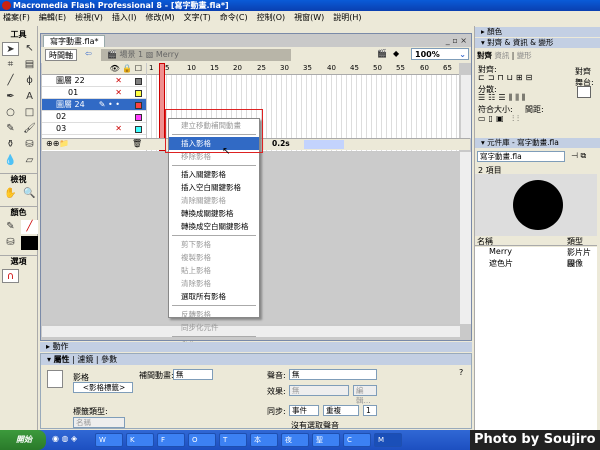  Describe the element at coordinates (10, 276) in the screenshot. I see `snap-magnet-icon: ∩` at that location.